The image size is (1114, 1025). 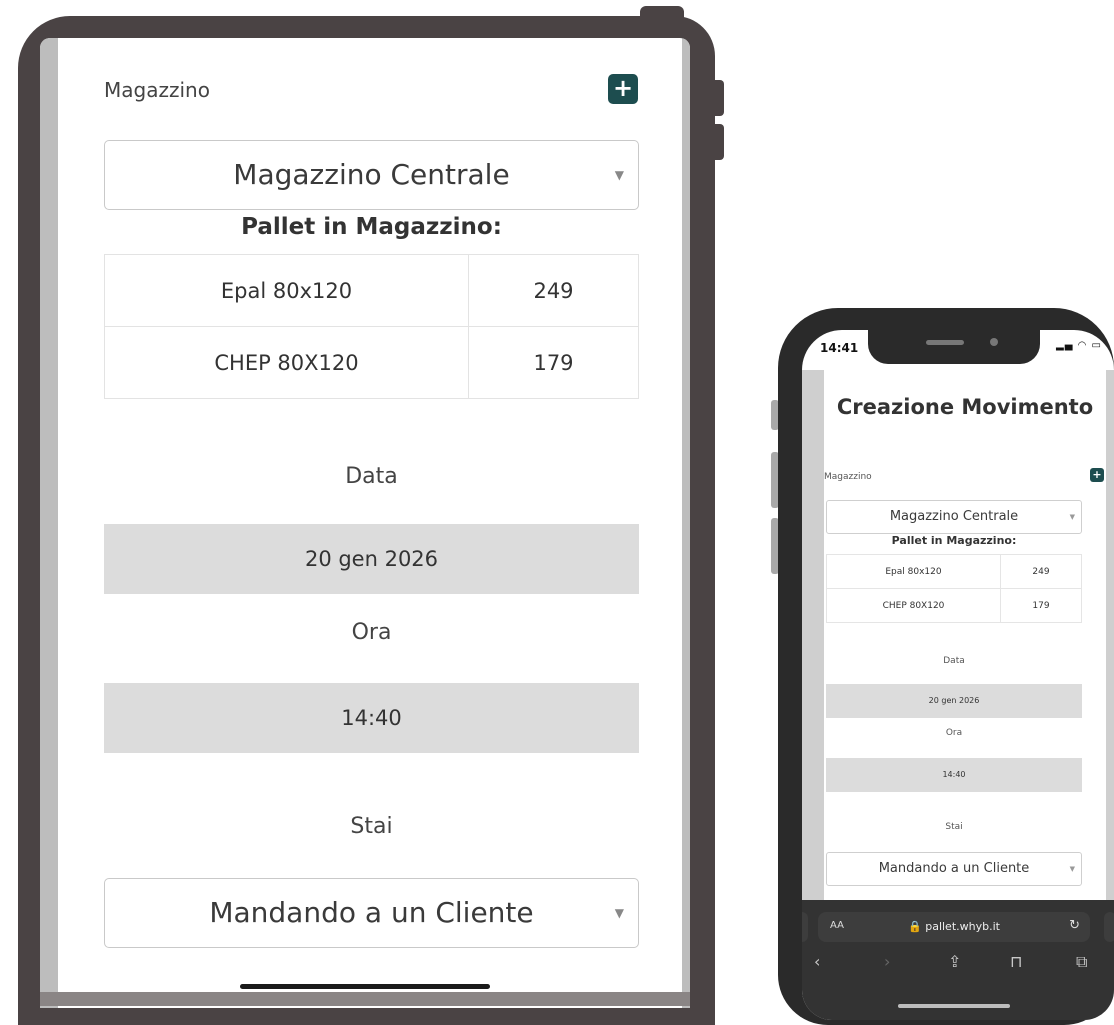 I want to click on status-icons: ▂▄ ◠ ▭, so click(x=1079, y=345).